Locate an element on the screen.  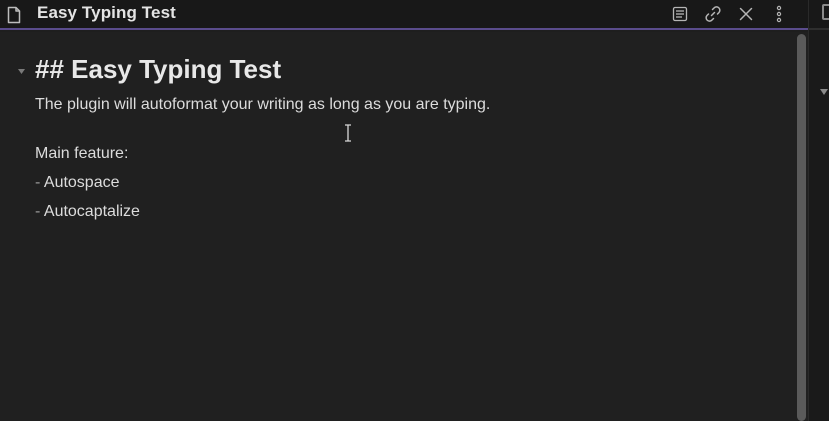
heading-line: ## Easy Typing Test is located at coordinates (158, 69).